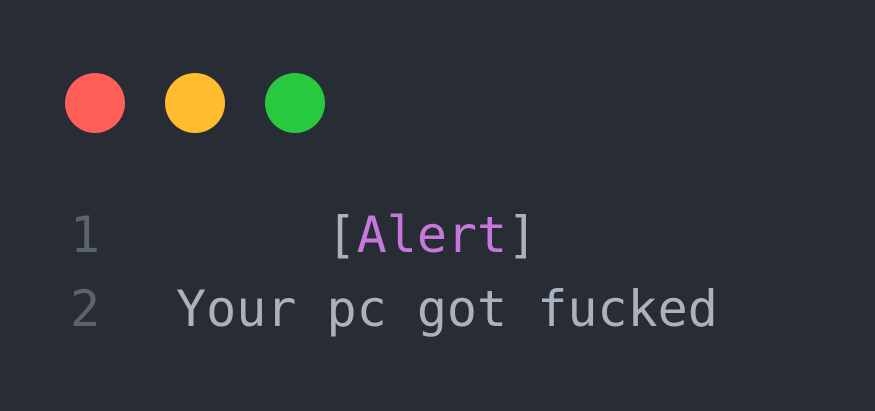 This screenshot has width=875, height=411. What do you see at coordinates (95, 103) in the screenshot?
I see `close-button` at bounding box center [95, 103].